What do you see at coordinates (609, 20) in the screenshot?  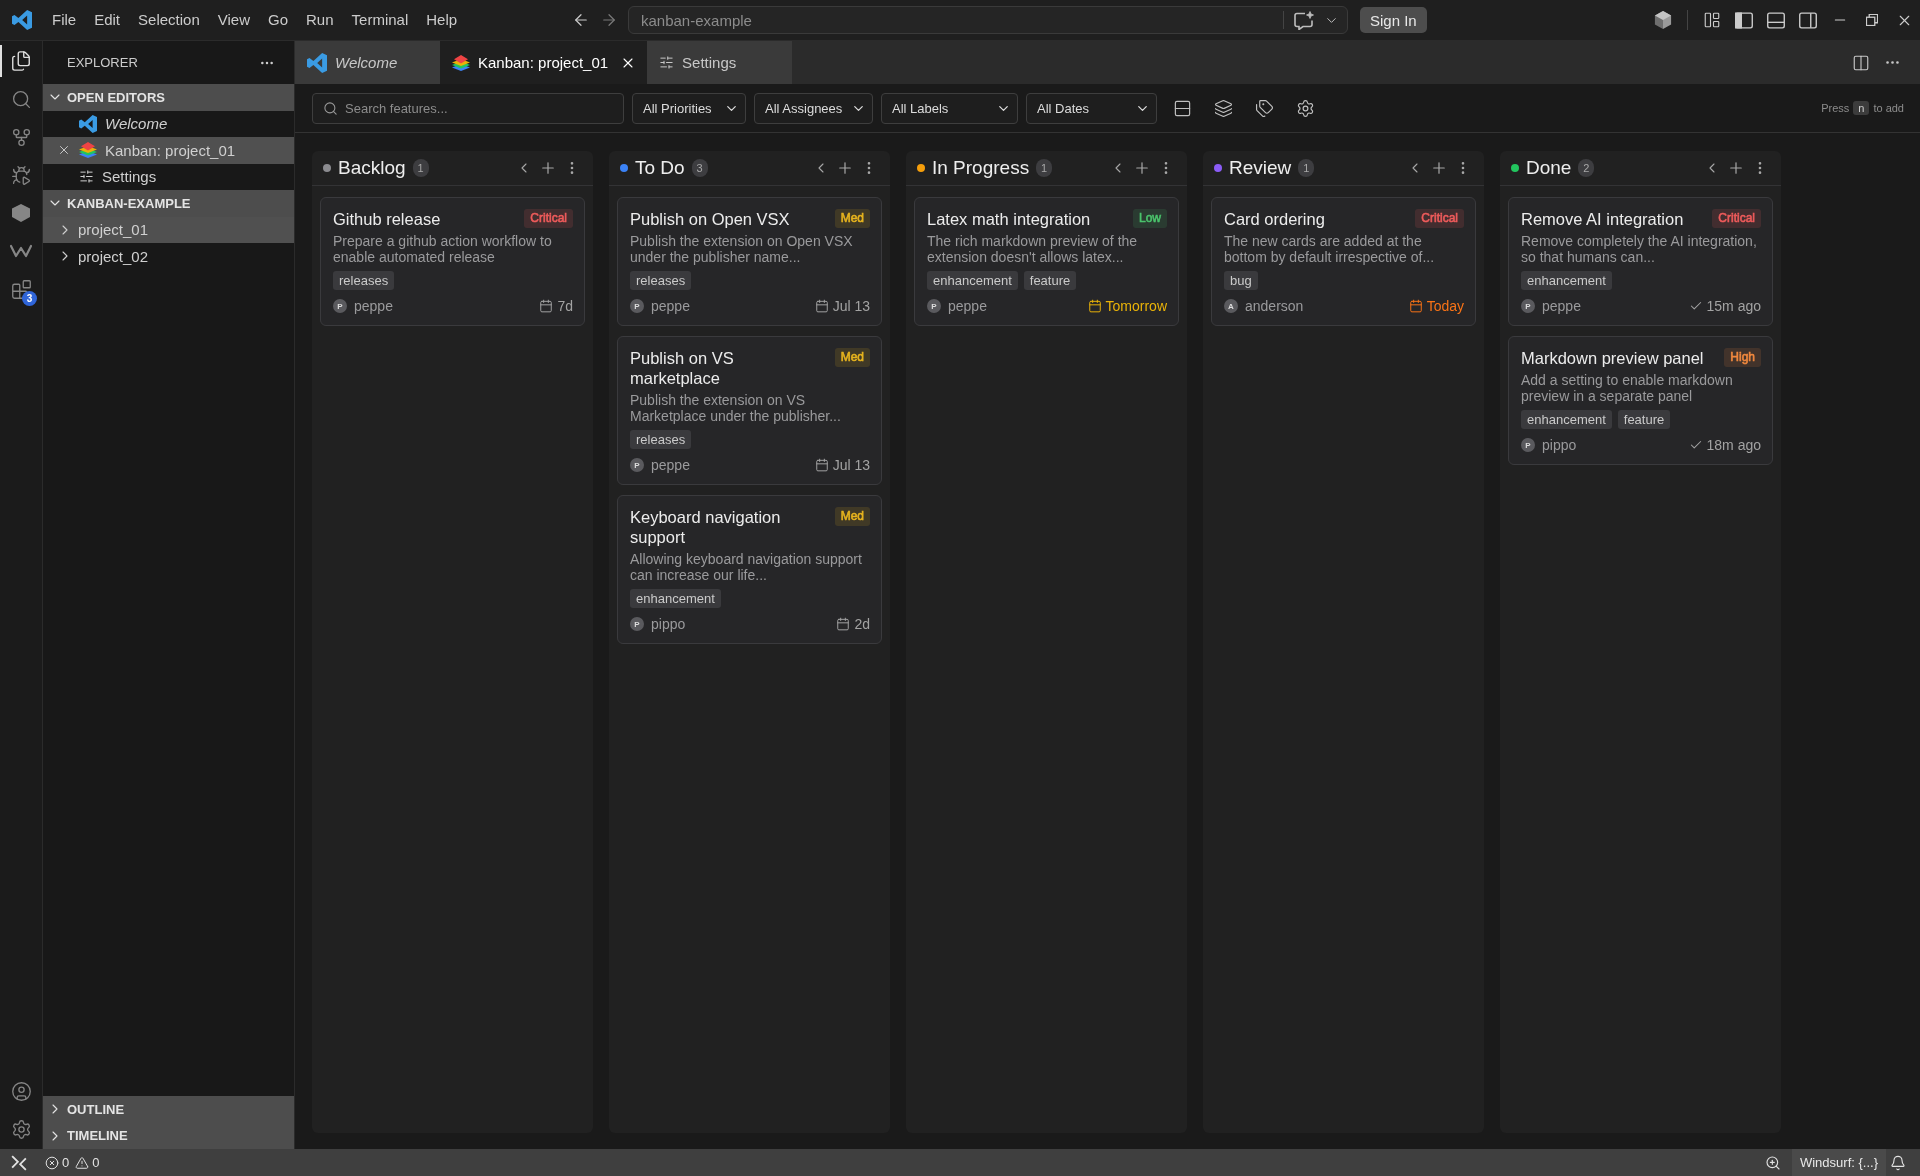 I see `forward-arrow-icon` at bounding box center [609, 20].